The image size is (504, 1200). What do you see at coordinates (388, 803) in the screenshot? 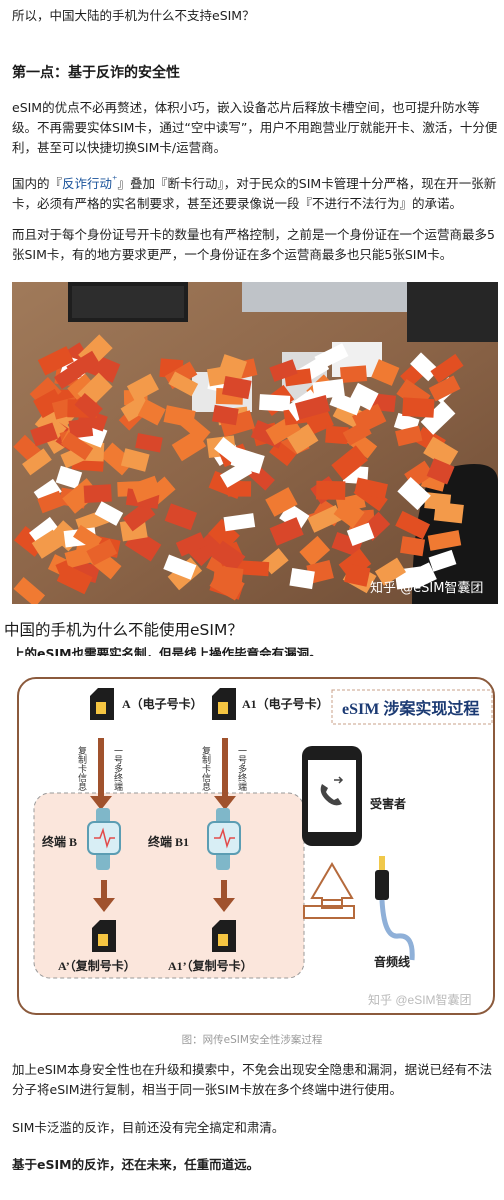
I see `victim-label: 受害者` at bounding box center [388, 803].